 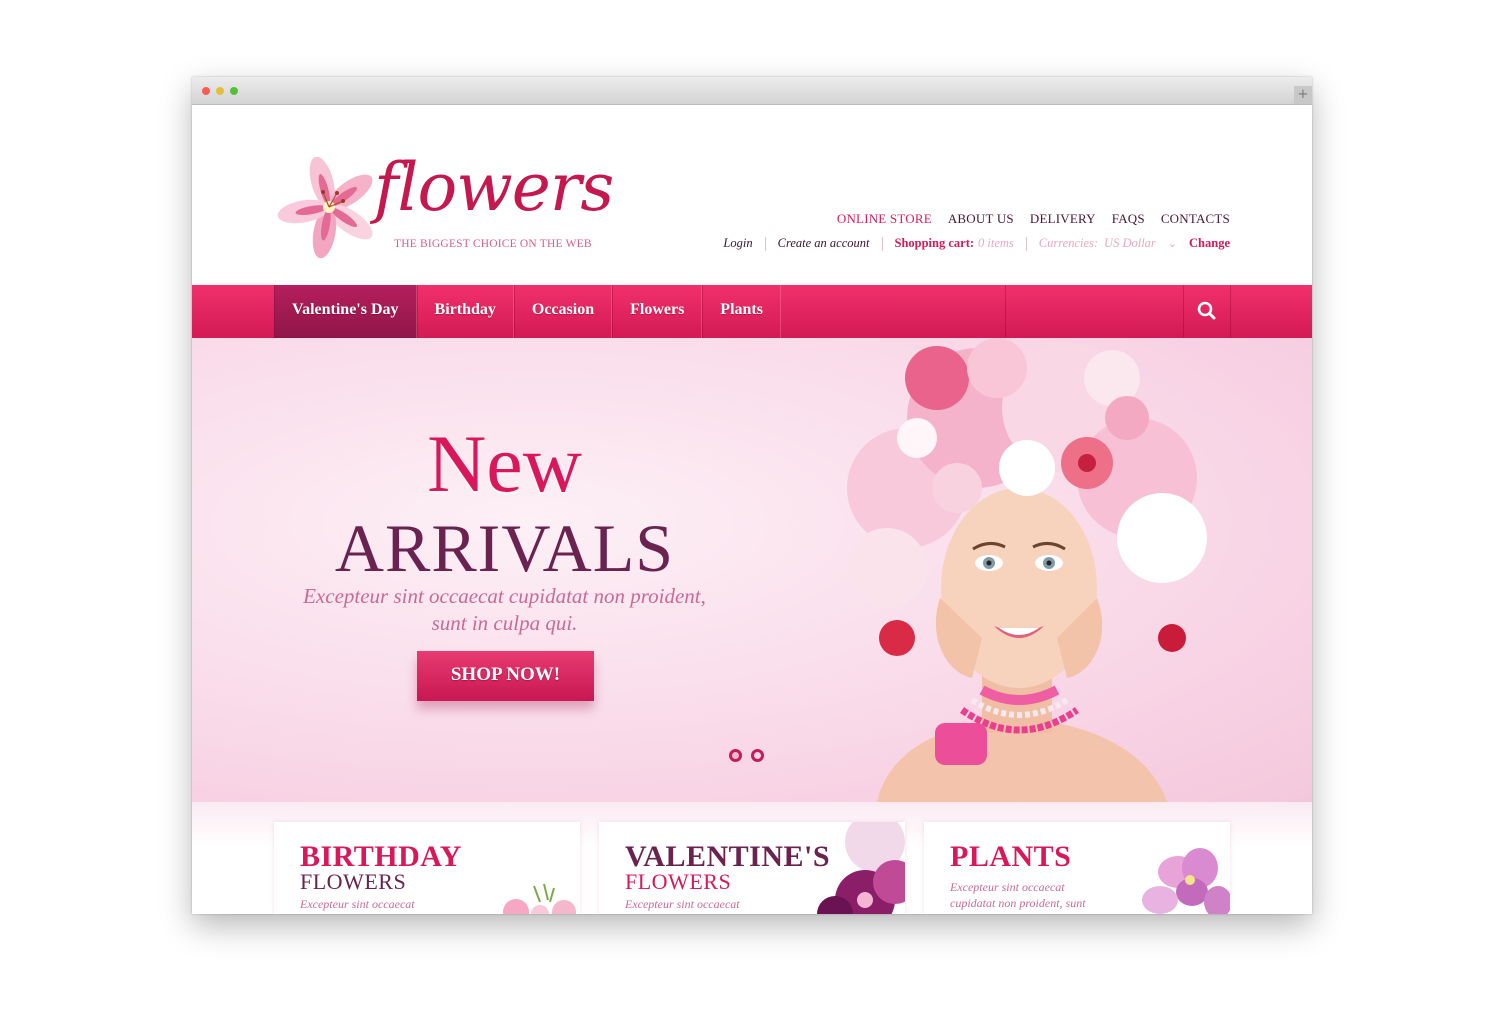 I want to click on cart-item-count: 0 items, so click(x=996, y=243).